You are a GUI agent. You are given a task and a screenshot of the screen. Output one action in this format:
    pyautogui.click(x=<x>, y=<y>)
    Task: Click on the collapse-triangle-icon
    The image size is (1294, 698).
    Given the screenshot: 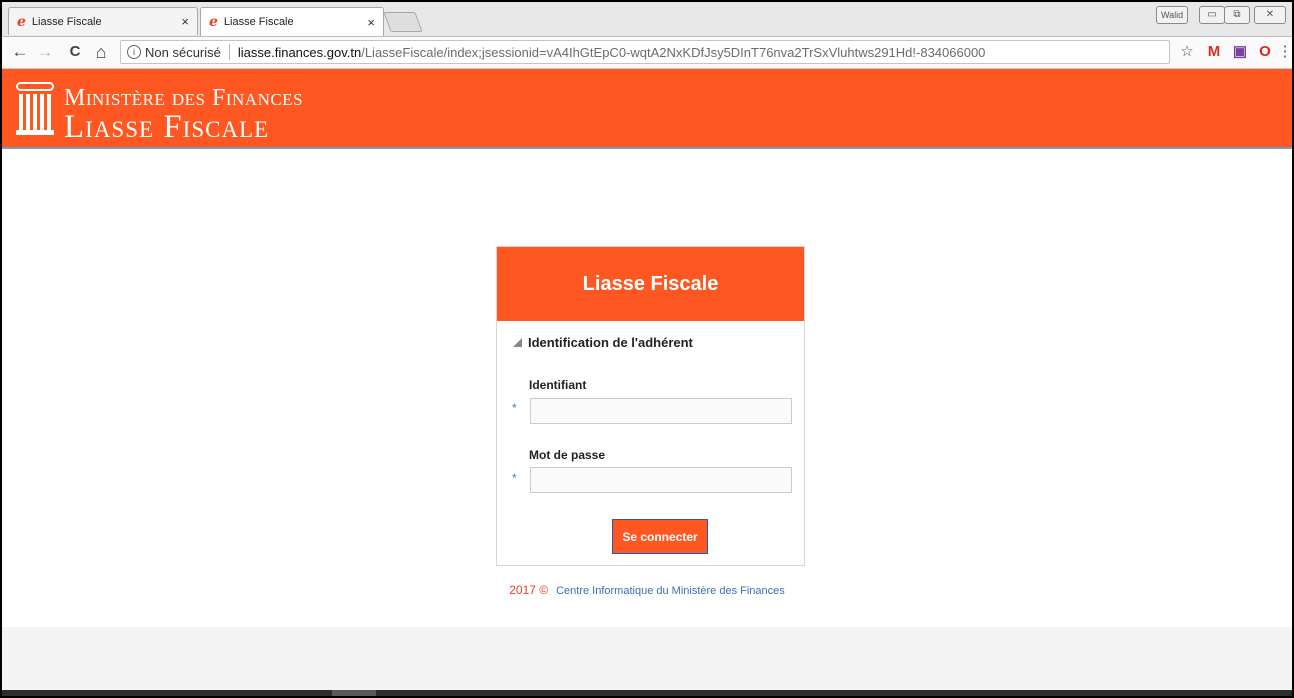 What is the action you would take?
    pyautogui.click(x=517, y=342)
    